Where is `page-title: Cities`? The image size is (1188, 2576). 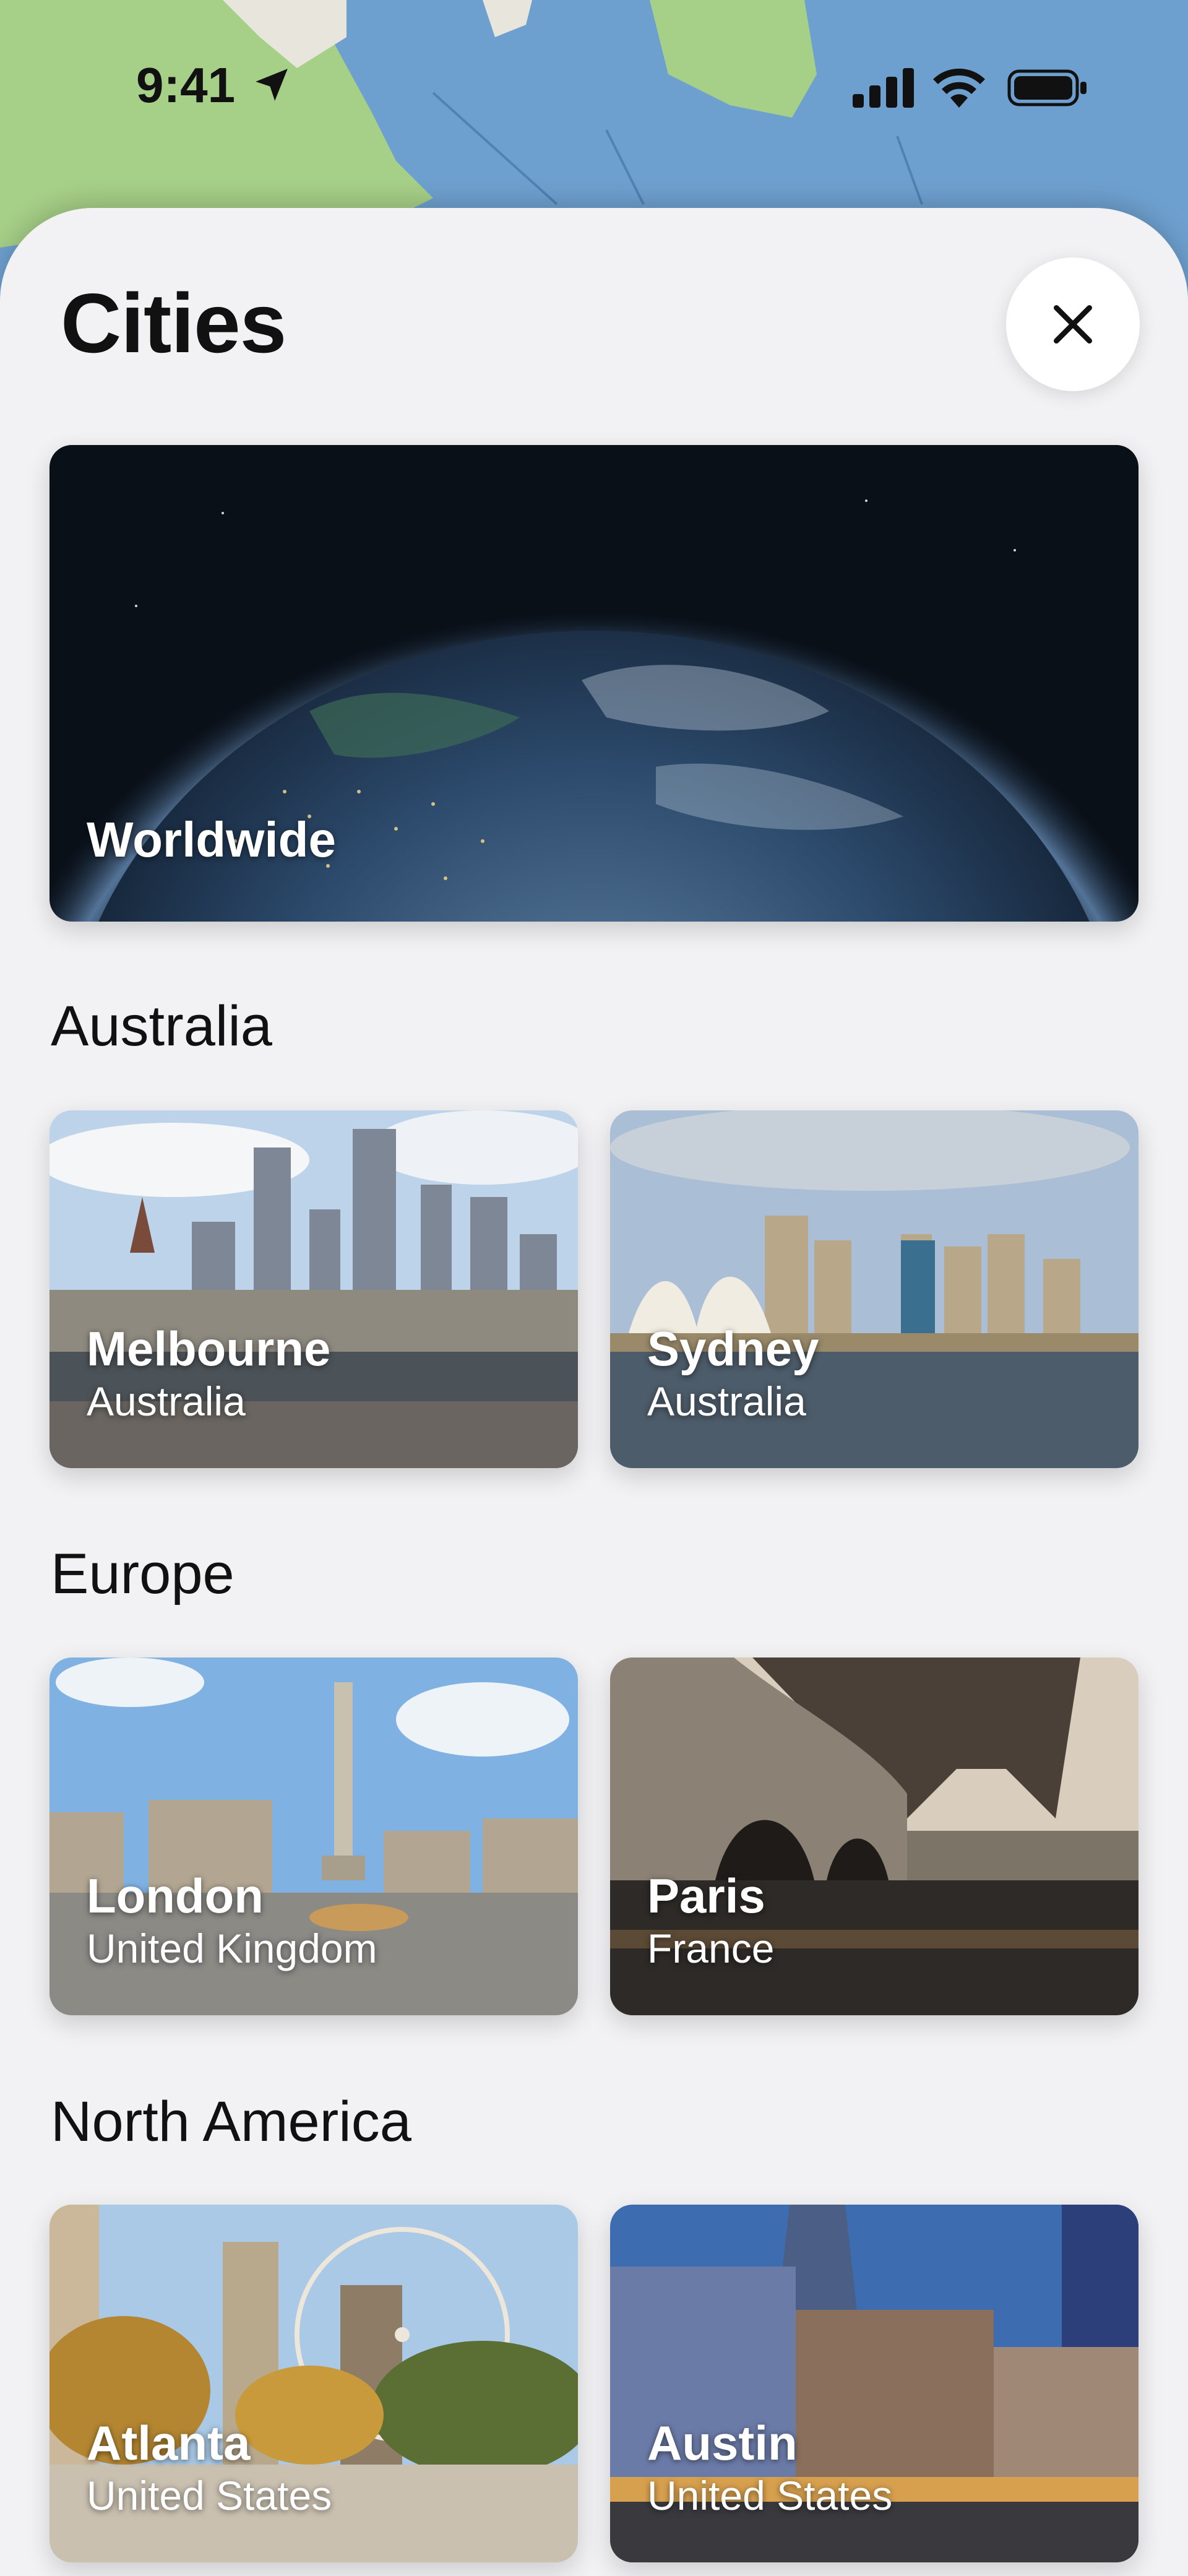
page-title: Cities is located at coordinates (173, 323).